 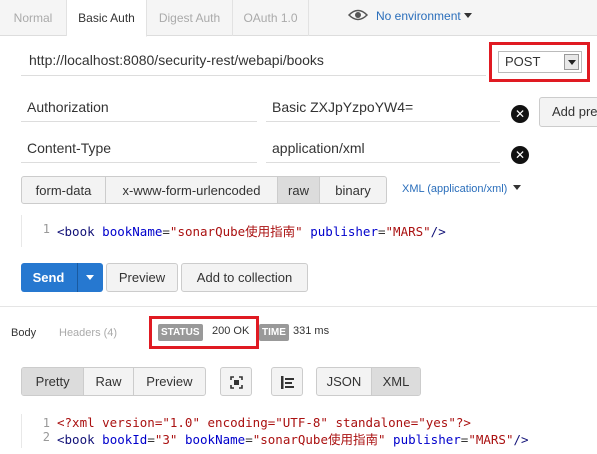 What do you see at coordinates (568, 112) in the screenshot?
I see `add-preset-button: Add pre` at bounding box center [568, 112].